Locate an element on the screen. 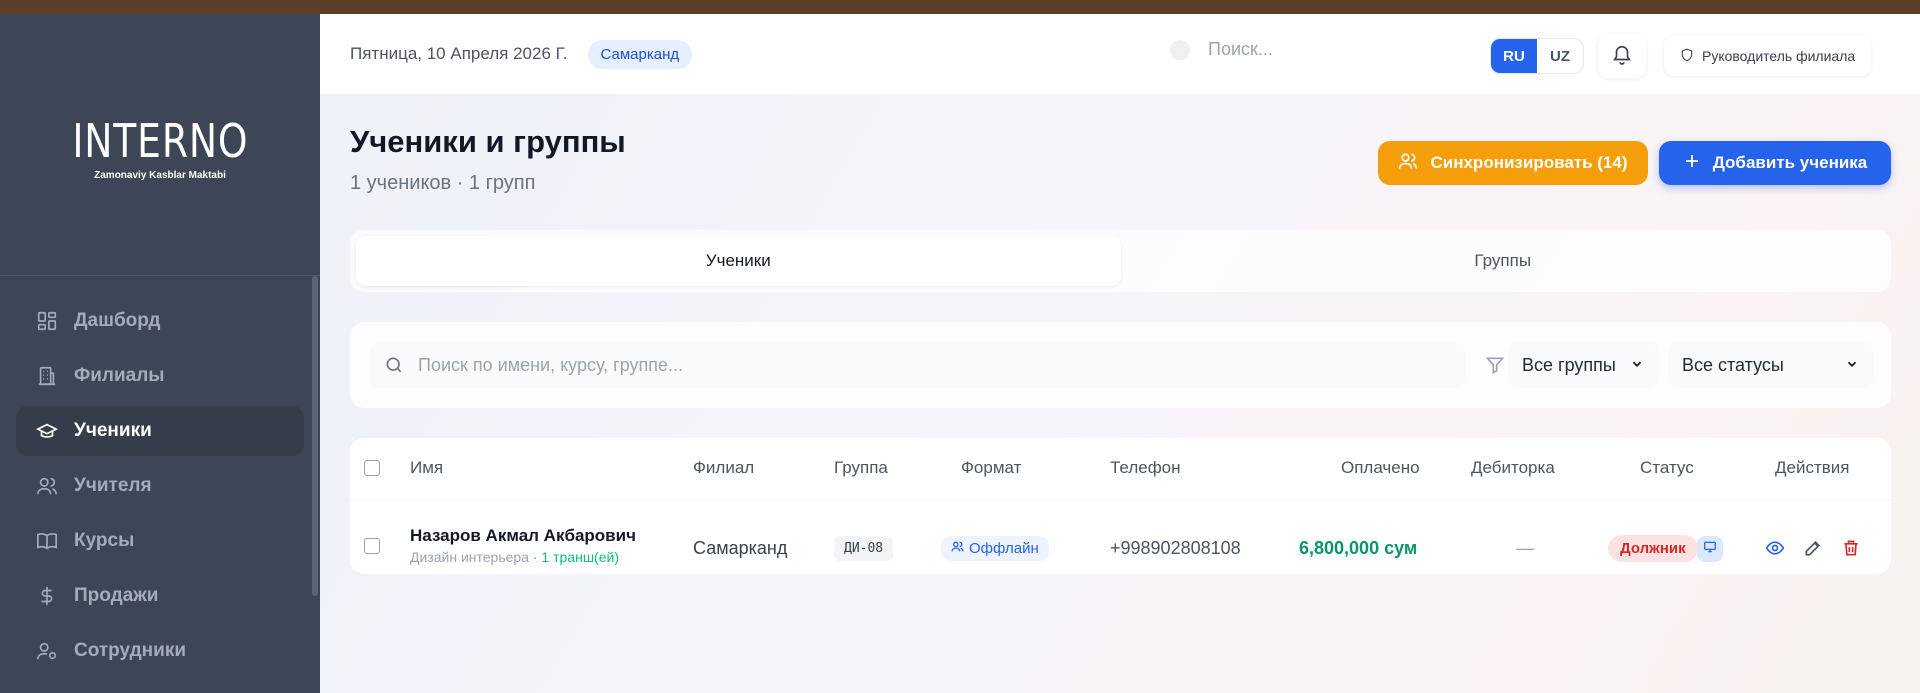  sidebar-item-staff: Сотрудники is located at coordinates (160, 651).